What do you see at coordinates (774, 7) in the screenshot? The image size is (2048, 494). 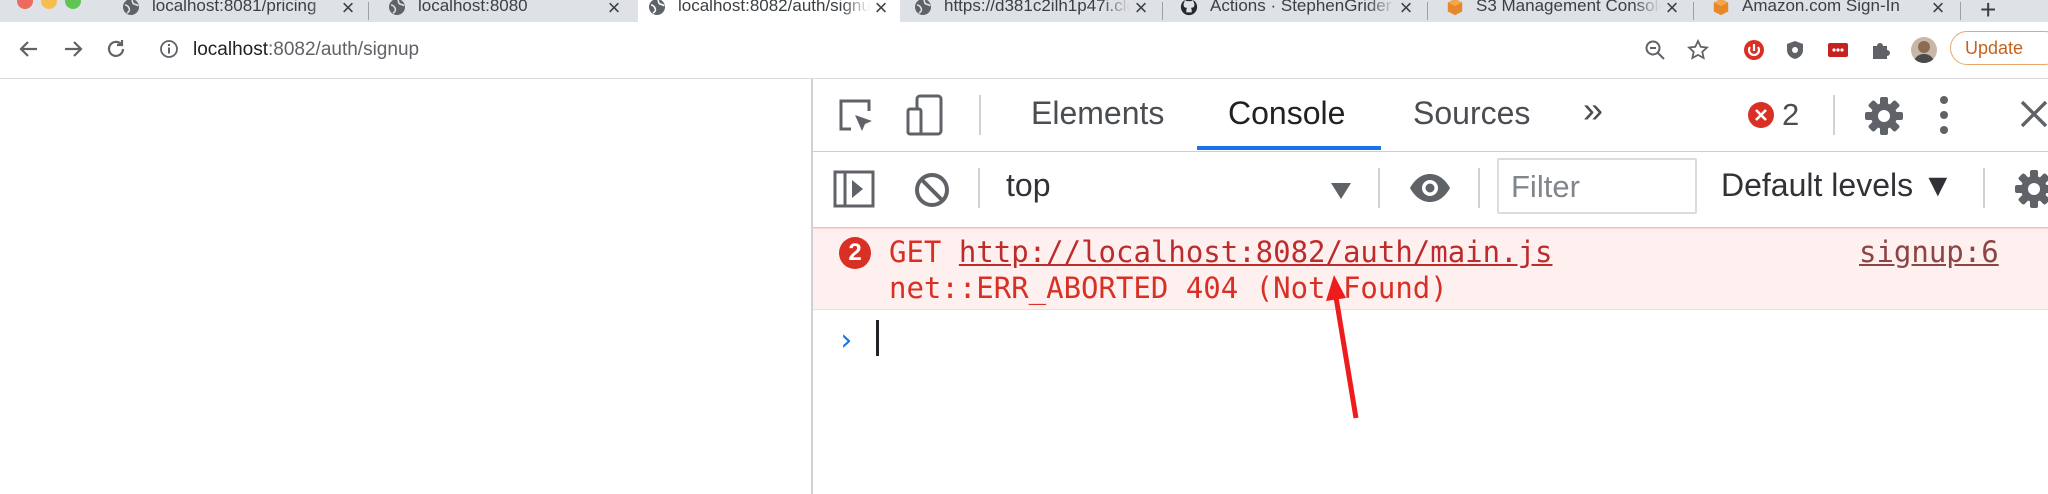 I see `tab-title: localhost:8082/auth/signup` at bounding box center [774, 7].